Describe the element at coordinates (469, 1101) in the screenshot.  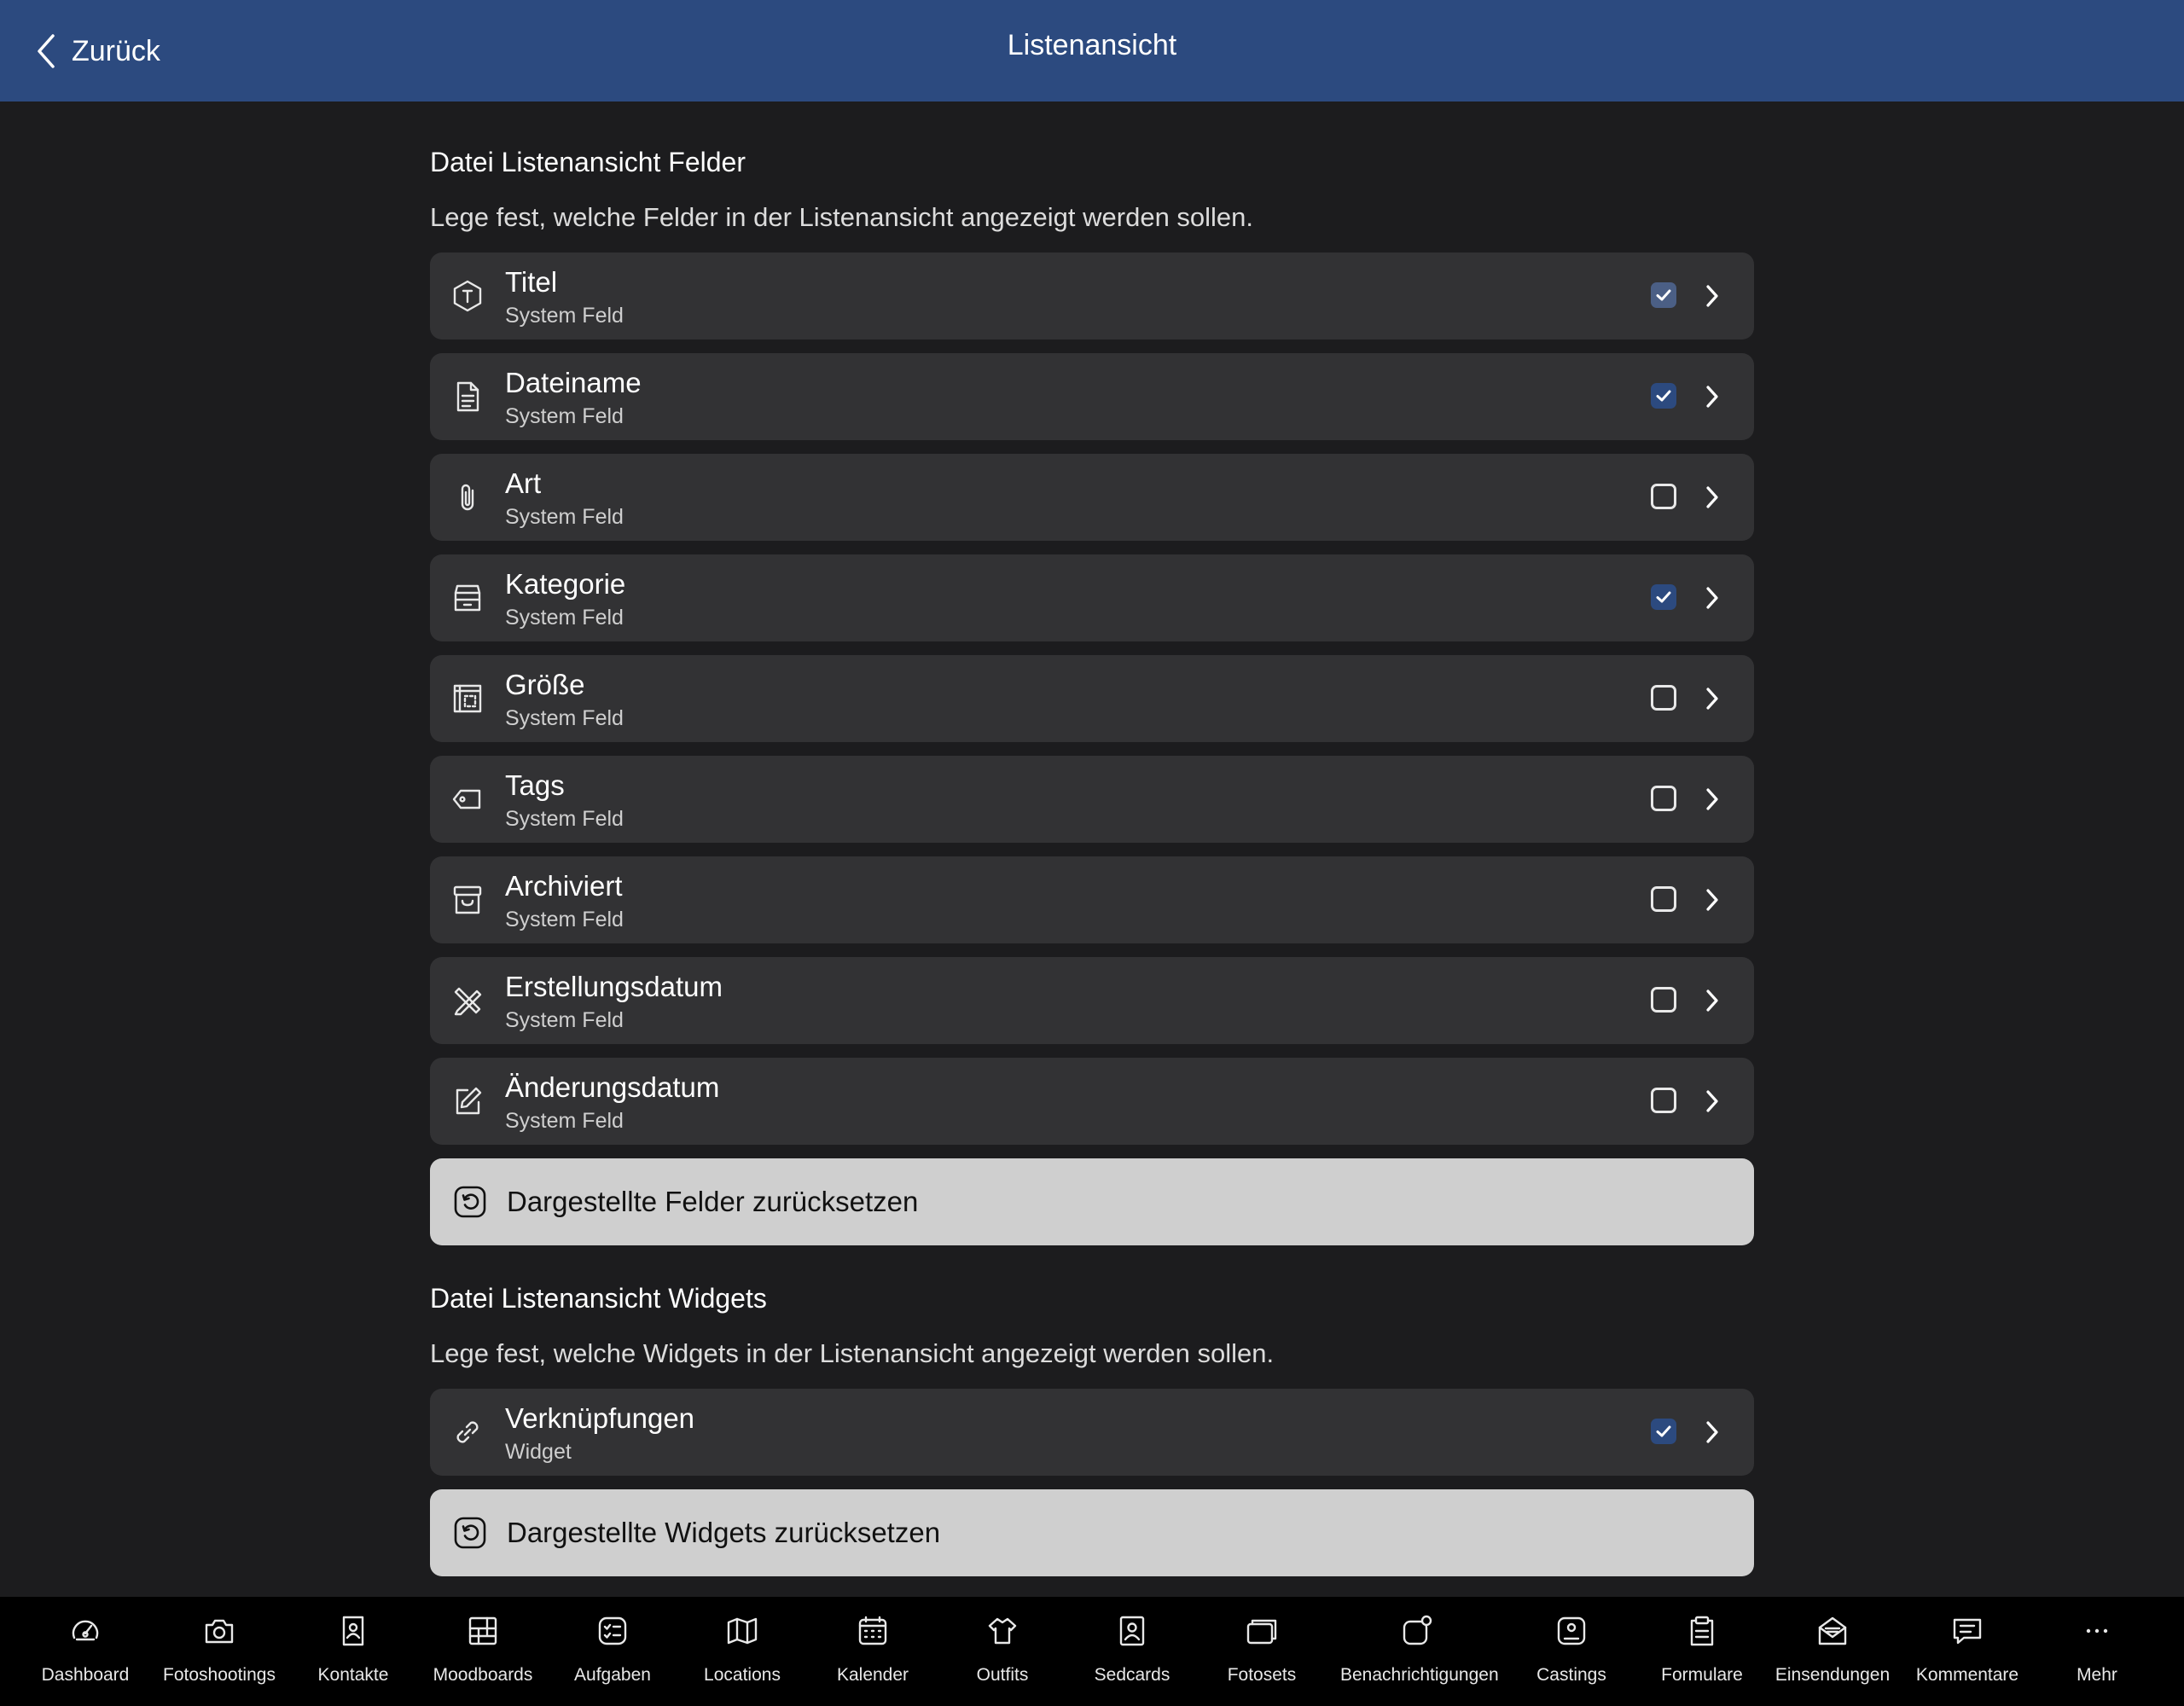
I see `edit-icon` at that location.